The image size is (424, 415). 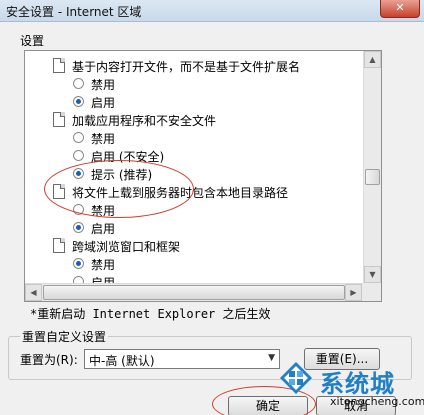 I want to click on scroll-down-icon: ▼, so click(x=372, y=274).